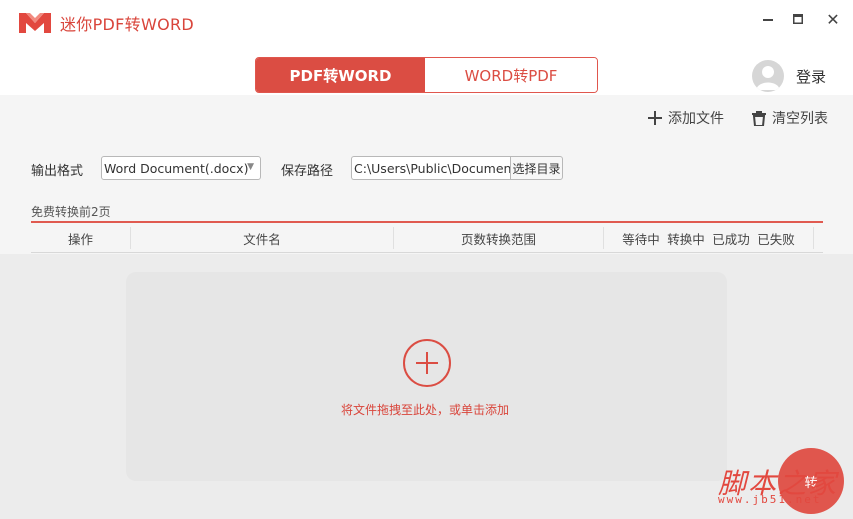  Describe the element at coordinates (307, 171) in the screenshot. I see `path-label: 保存路径` at that location.